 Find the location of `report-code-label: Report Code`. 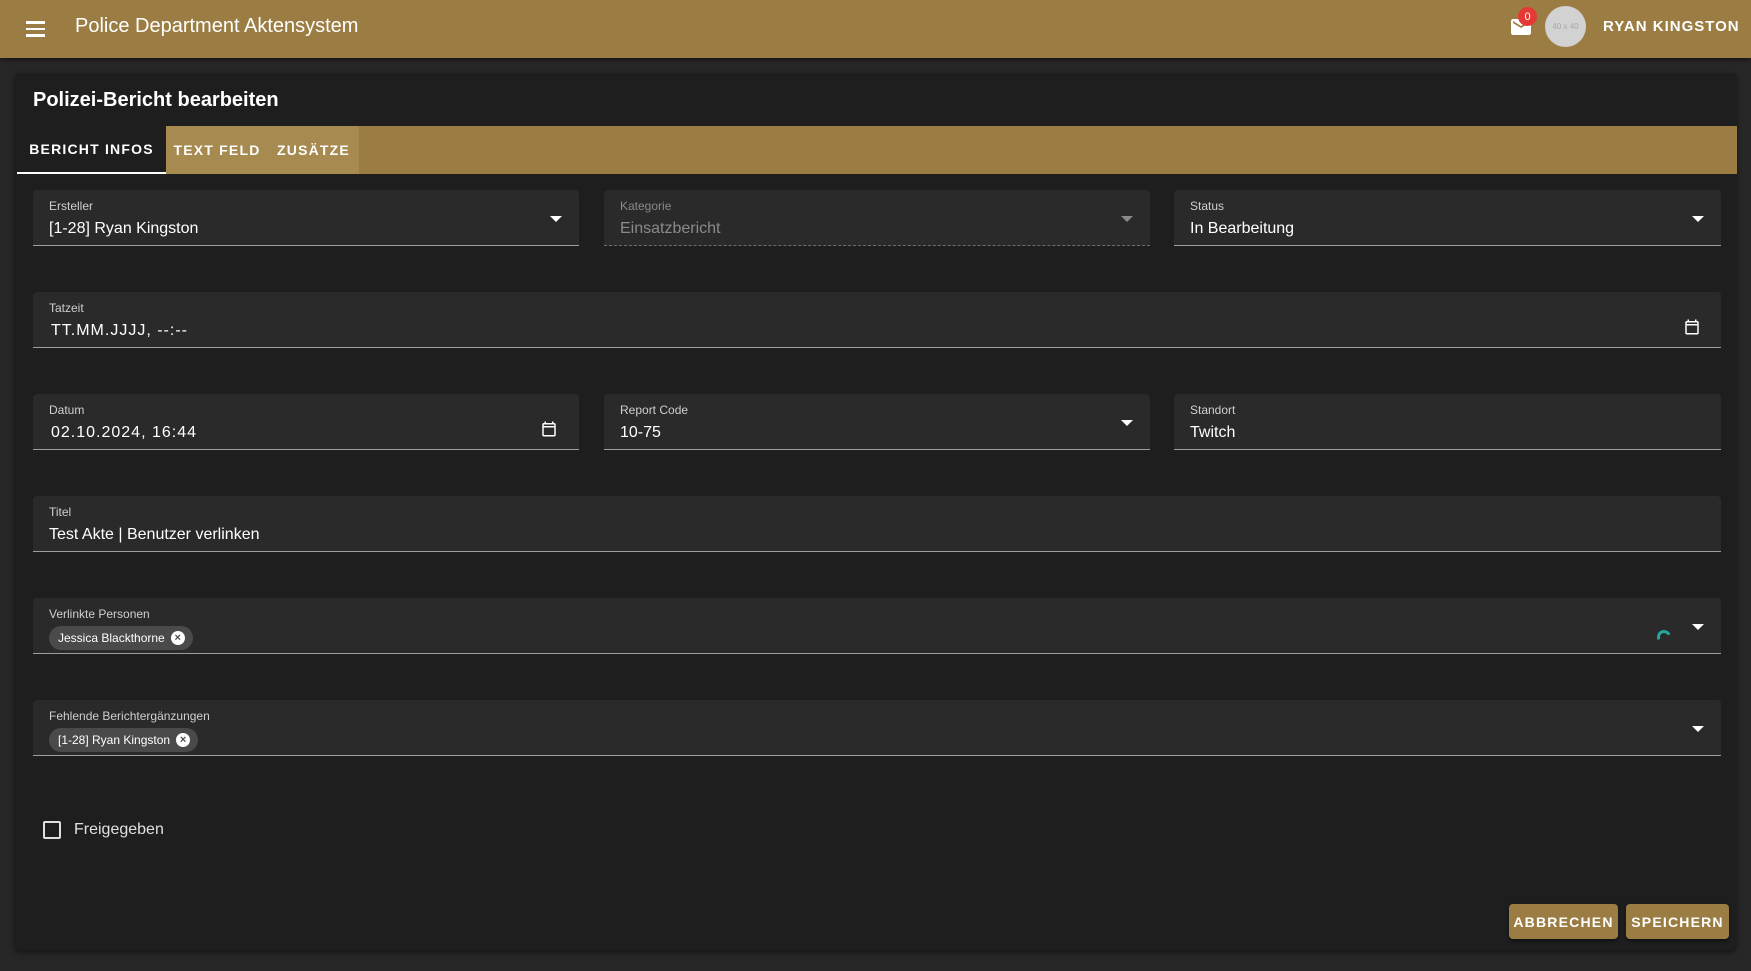

report-code-label: Report Code is located at coordinates (654, 410).